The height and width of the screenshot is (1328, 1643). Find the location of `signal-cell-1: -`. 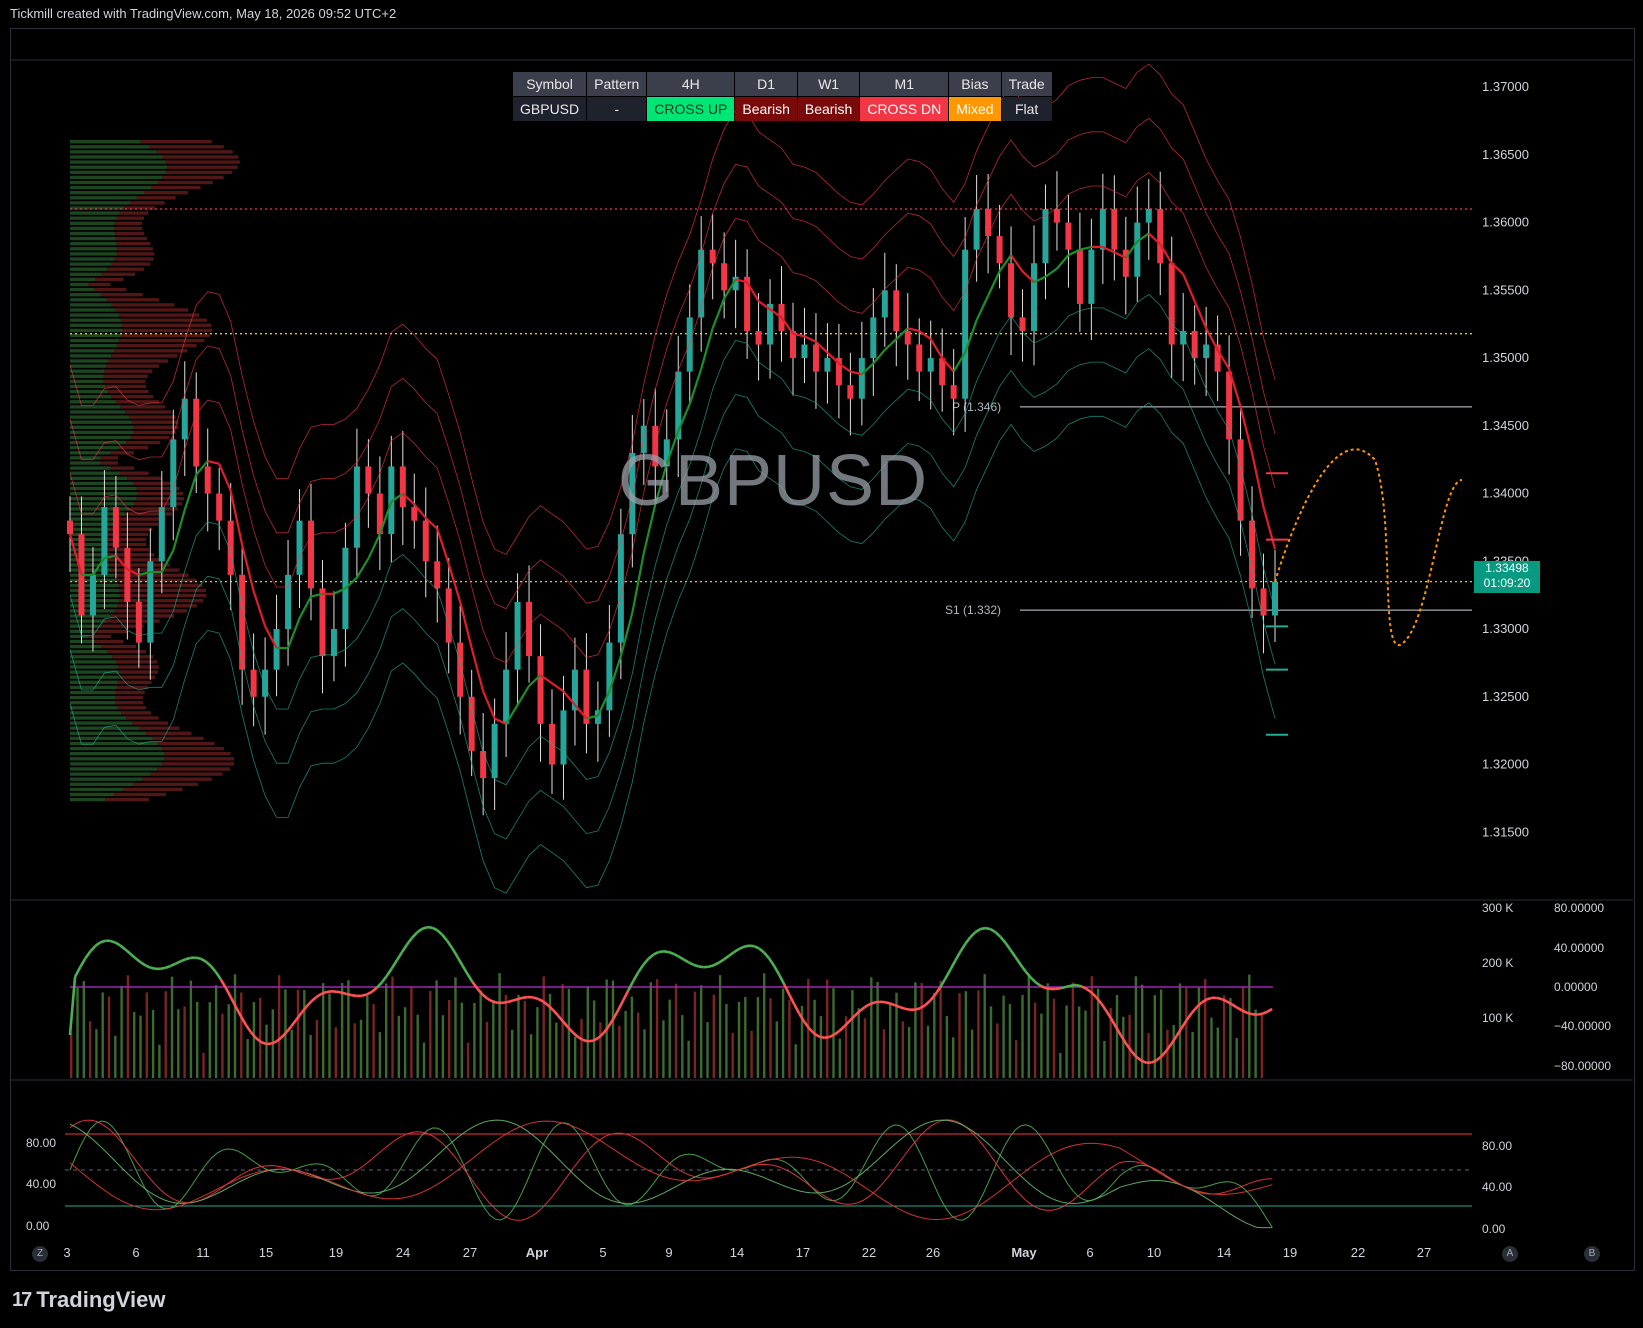

signal-cell-1: - is located at coordinates (617, 109).